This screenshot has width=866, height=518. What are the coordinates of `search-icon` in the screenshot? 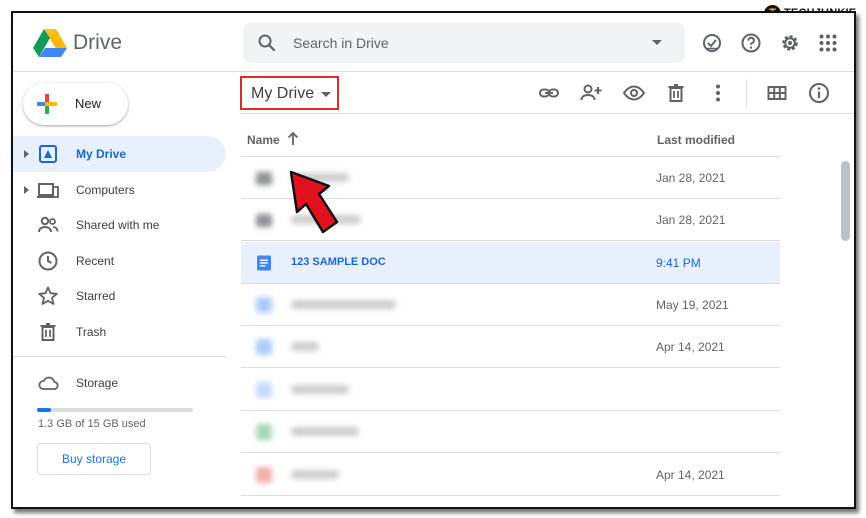 It's located at (267, 43).